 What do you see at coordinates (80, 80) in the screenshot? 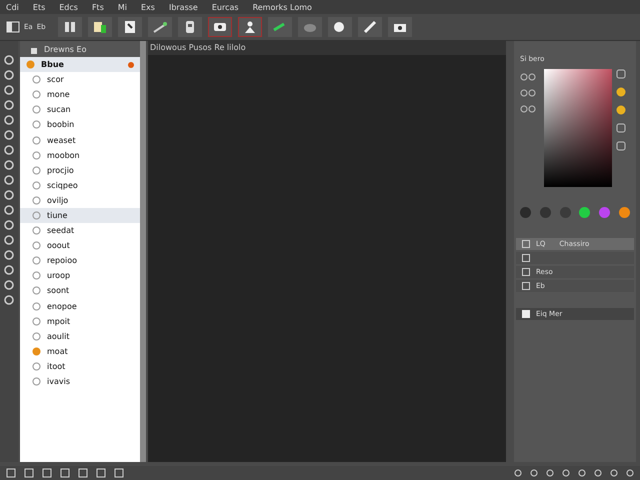
I see `layer-item: scor` at bounding box center [80, 80].